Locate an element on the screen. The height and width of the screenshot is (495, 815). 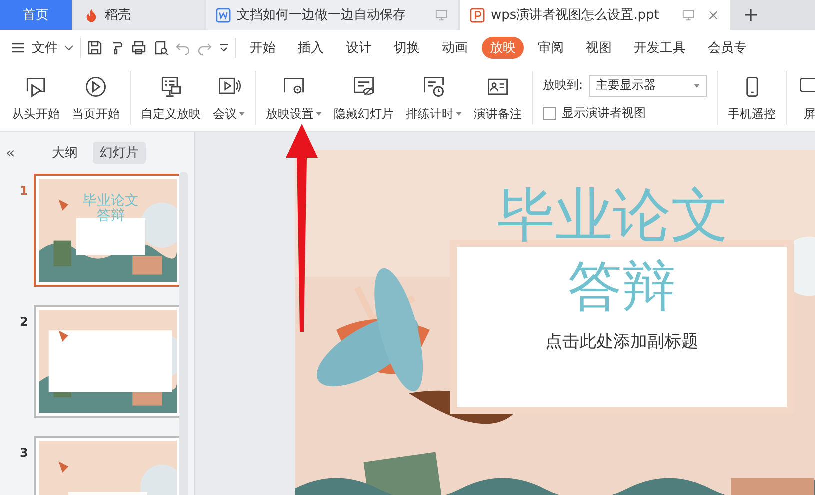
document-tab: 首页 is located at coordinates (36, 15).